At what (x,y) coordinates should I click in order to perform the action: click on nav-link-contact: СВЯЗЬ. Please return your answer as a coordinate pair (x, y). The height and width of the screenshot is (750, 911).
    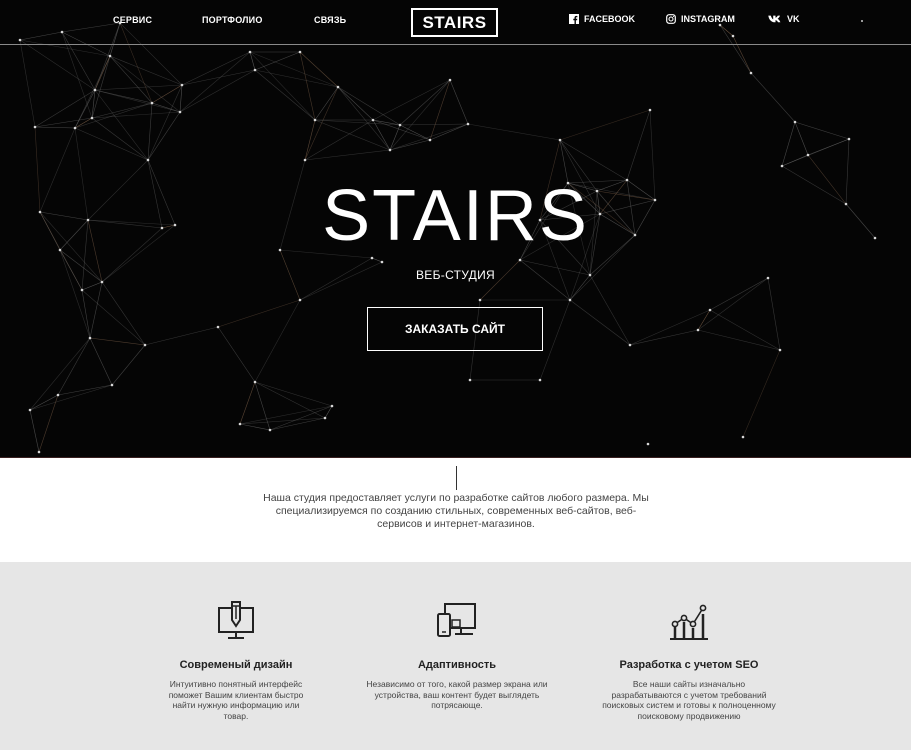
    Looking at the image, I should click on (330, 20).